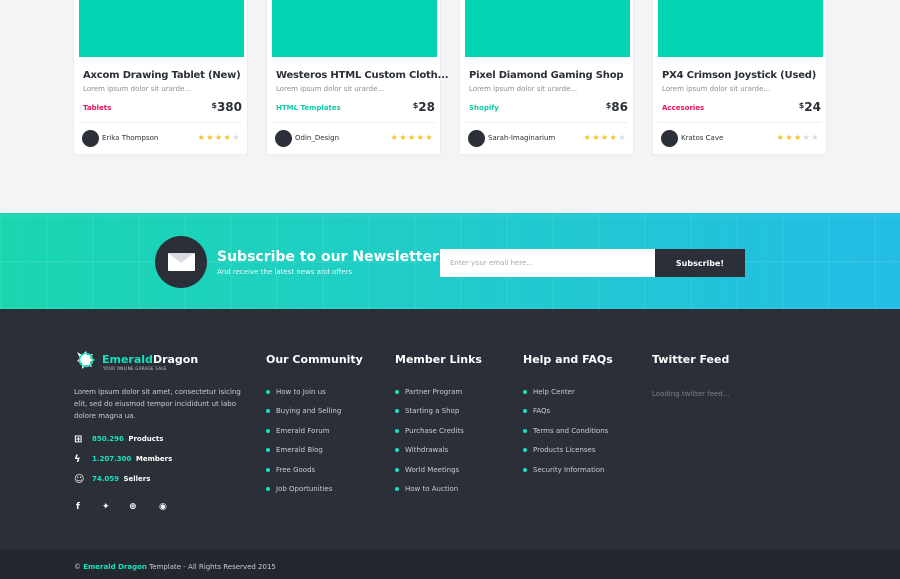 This screenshot has width=900, height=579. I want to click on column-title-community: Our Community, so click(314, 359).